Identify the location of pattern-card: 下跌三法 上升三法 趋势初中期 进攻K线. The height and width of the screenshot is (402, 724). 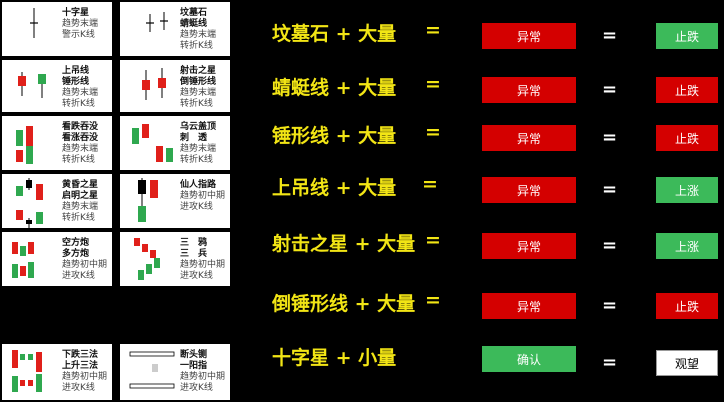
(57, 372).